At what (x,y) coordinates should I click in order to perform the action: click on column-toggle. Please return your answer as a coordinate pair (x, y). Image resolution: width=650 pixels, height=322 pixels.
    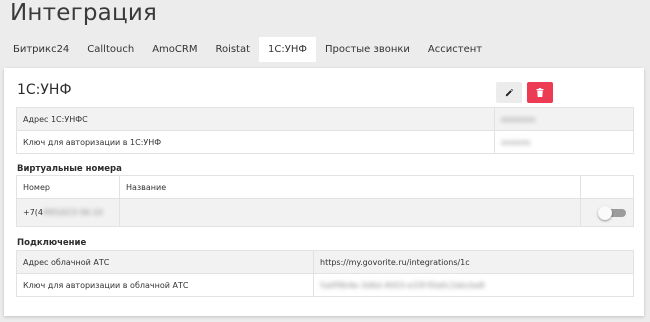
    Looking at the image, I should click on (607, 187).